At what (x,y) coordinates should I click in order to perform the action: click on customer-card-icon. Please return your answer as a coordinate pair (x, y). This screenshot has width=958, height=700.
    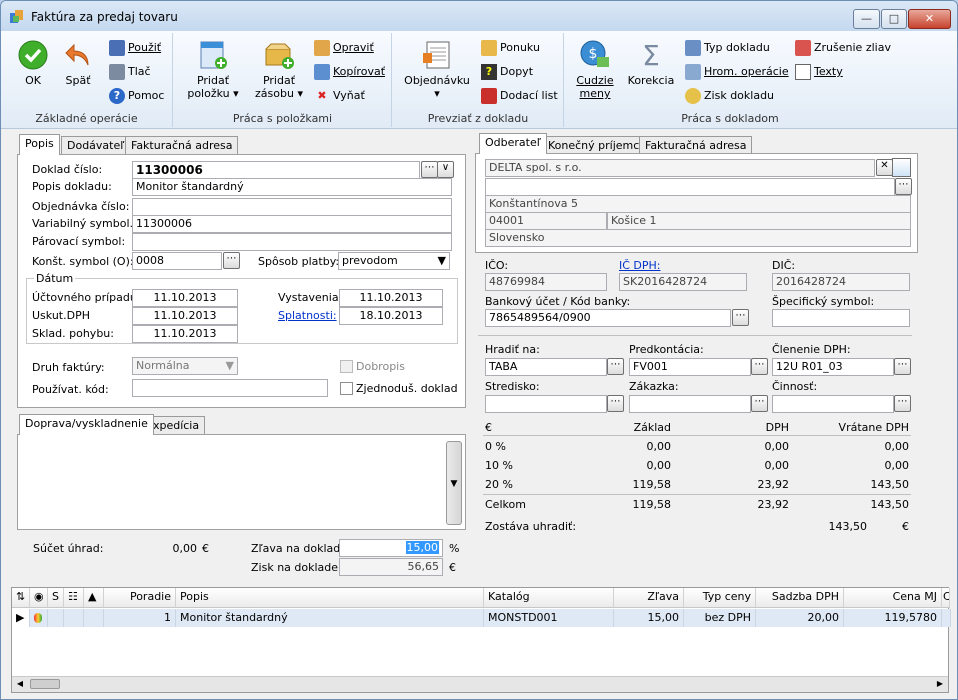
    Looking at the image, I should click on (901, 167).